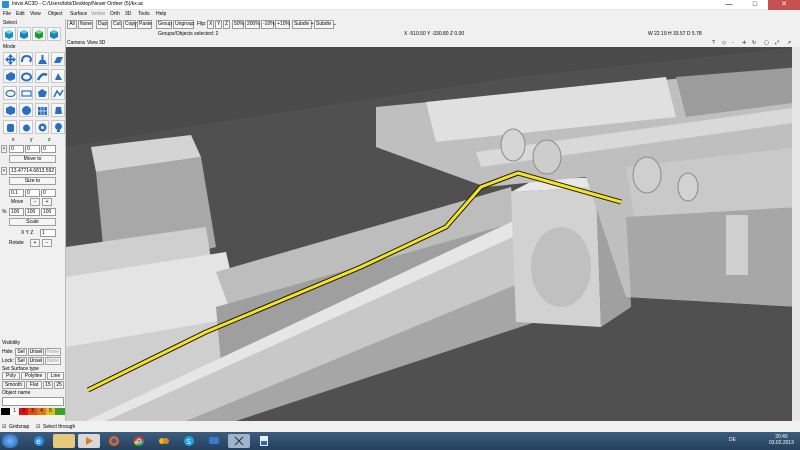 The height and width of the screenshot is (450, 800). I want to click on close-button: ✕, so click(784, 5).